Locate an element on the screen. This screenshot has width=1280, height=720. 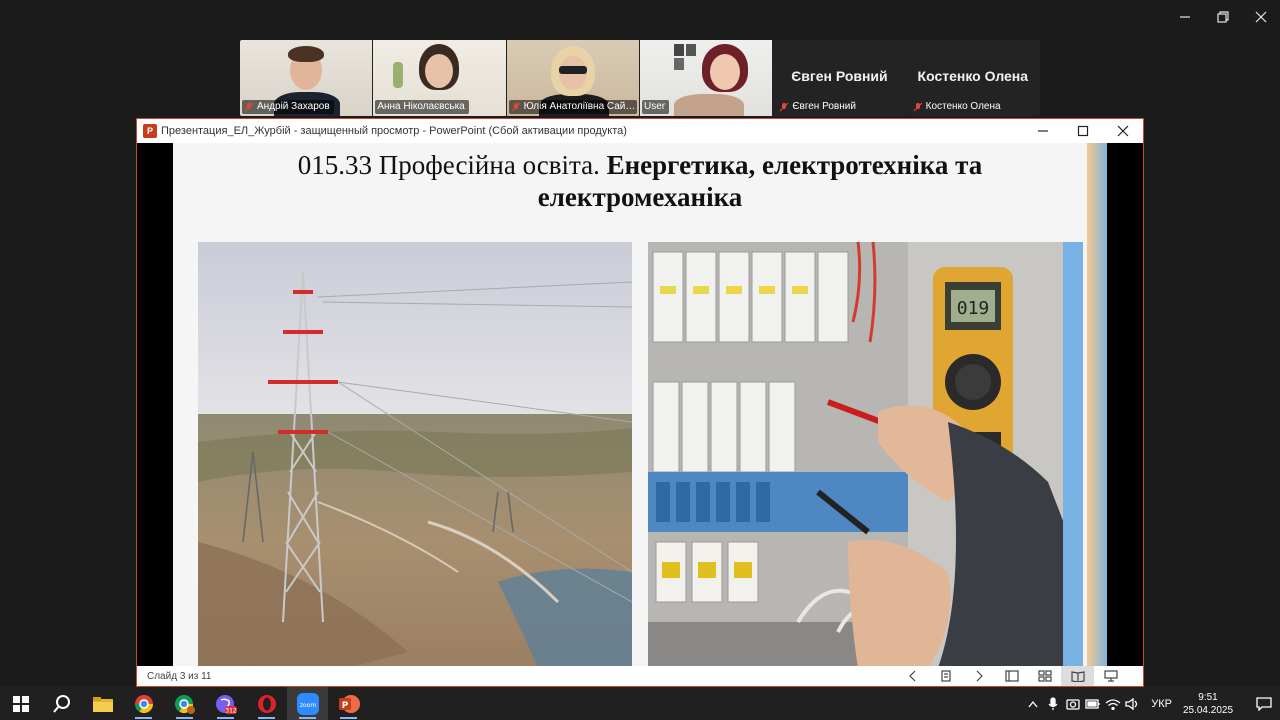
notification-icon is located at coordinates (1264, 703).